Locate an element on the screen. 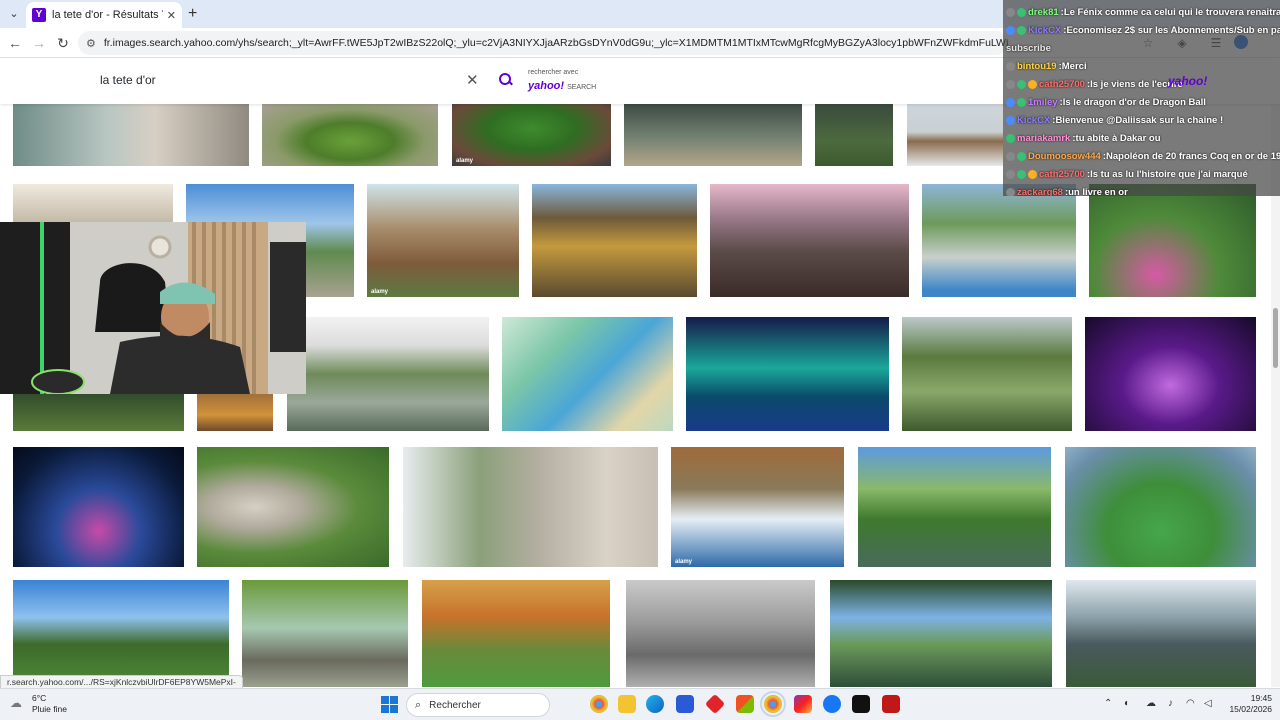  network-icon: ◠ is located at coordinates (1190, 703).